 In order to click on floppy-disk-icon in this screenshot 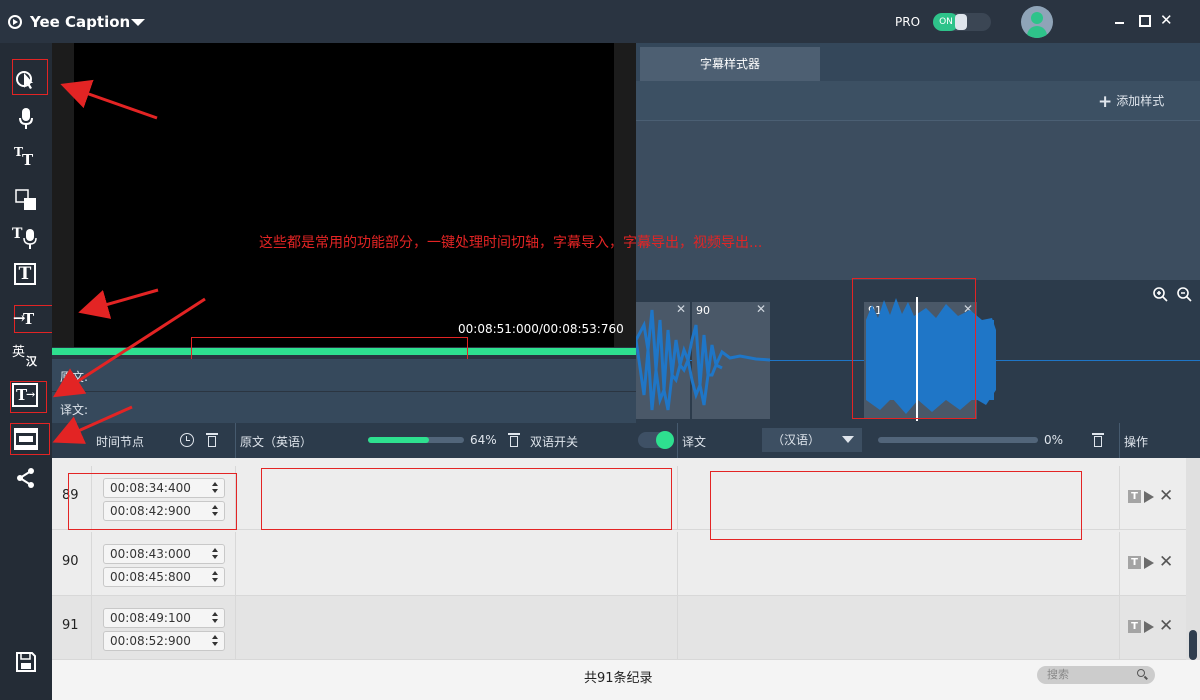, I will do `click(26, 662)`.